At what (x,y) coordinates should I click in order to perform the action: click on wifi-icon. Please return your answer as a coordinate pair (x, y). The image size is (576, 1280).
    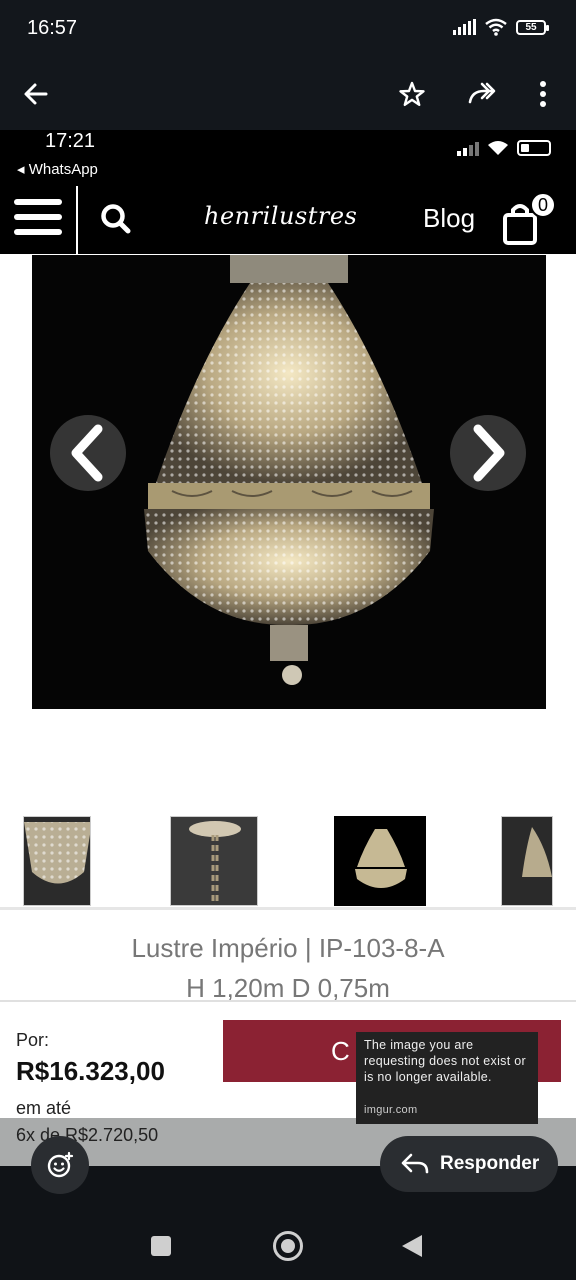
    Looking at the image, I should click on (496, 27).